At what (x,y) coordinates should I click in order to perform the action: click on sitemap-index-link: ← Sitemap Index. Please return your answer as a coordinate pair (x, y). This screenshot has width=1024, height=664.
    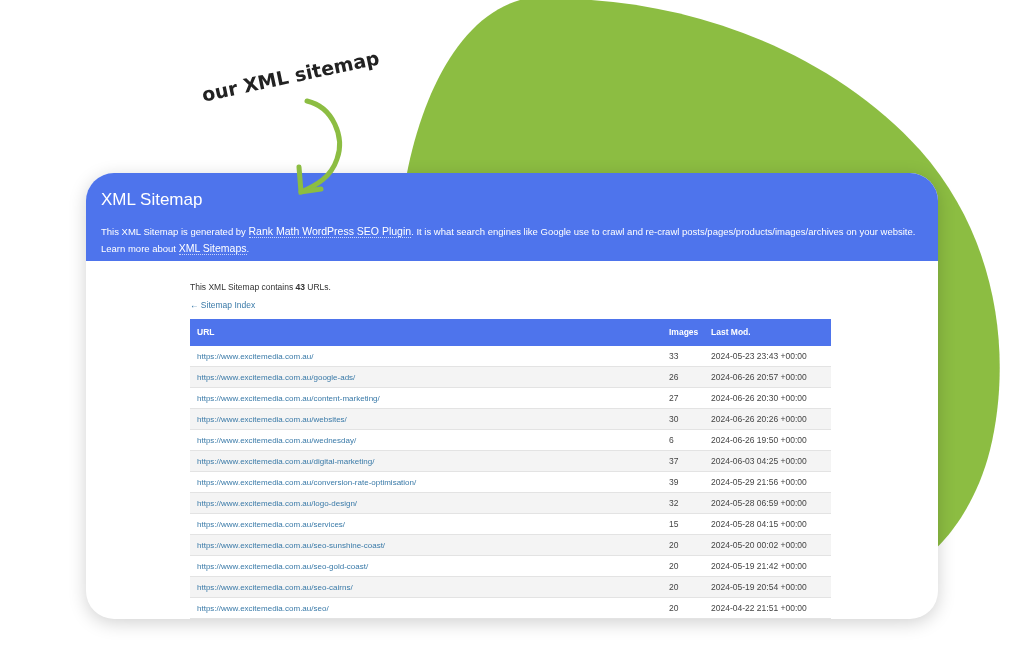
    Looking at the image, I should click on (223, 305).